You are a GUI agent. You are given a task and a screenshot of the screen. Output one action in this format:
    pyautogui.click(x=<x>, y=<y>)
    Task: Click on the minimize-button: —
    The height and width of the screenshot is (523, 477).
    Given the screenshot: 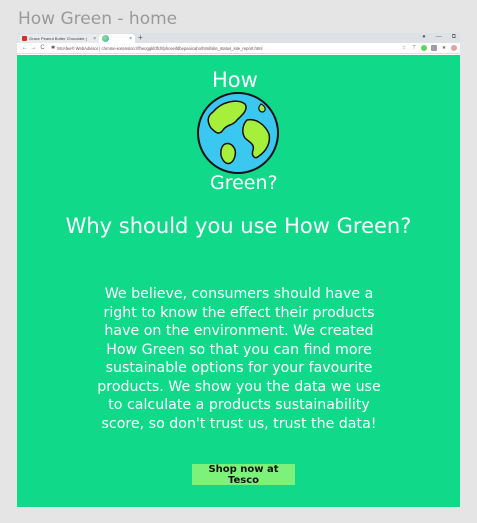 What is the action you would take?
    pyautogui.click(x=439, y=37)
    